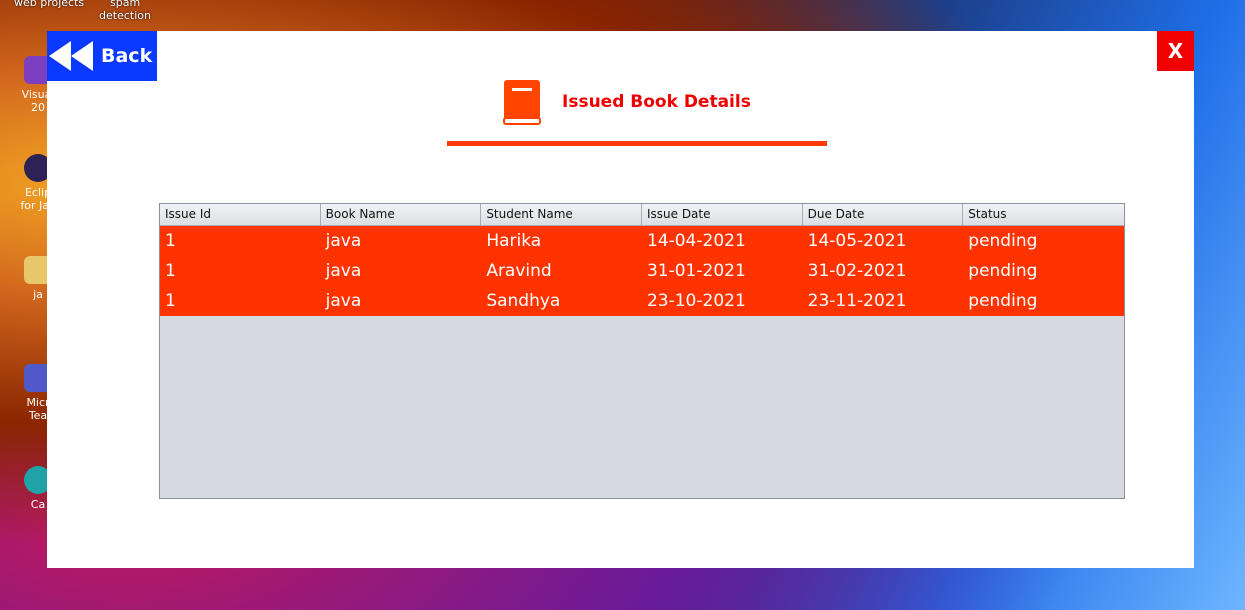 The height and width of the screenshot is (610, 1245). I want to click on column-header-student-name: Student Name, so click(561, 214).